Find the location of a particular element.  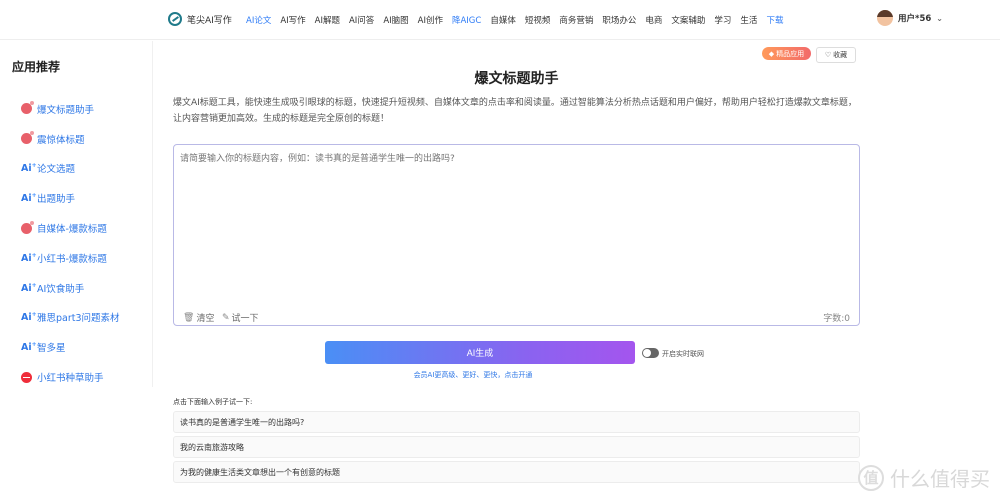

sidebar-item-xiaohongshu-title: Ai+ 小红书-爆款标题 is located at coordinates (70, 258).